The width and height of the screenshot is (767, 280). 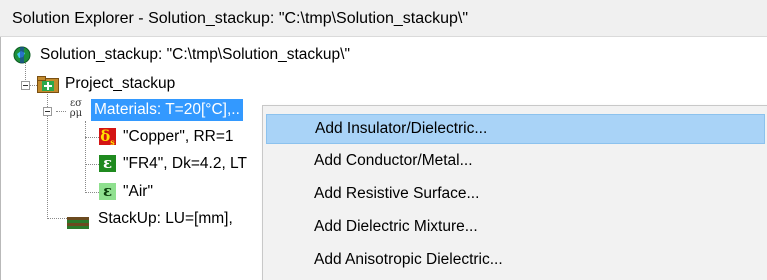 I want to click on tree-node-project: Project_stackup, so click(x=137, y=84).